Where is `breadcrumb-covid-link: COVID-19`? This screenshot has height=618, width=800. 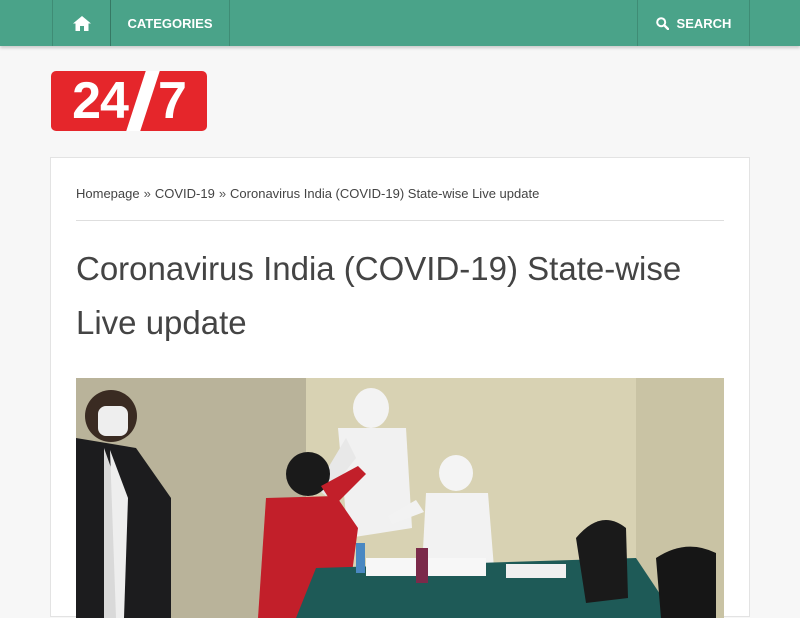
breadcrumb-covid-link: COVID-19 is located at coordinates (185, 193).